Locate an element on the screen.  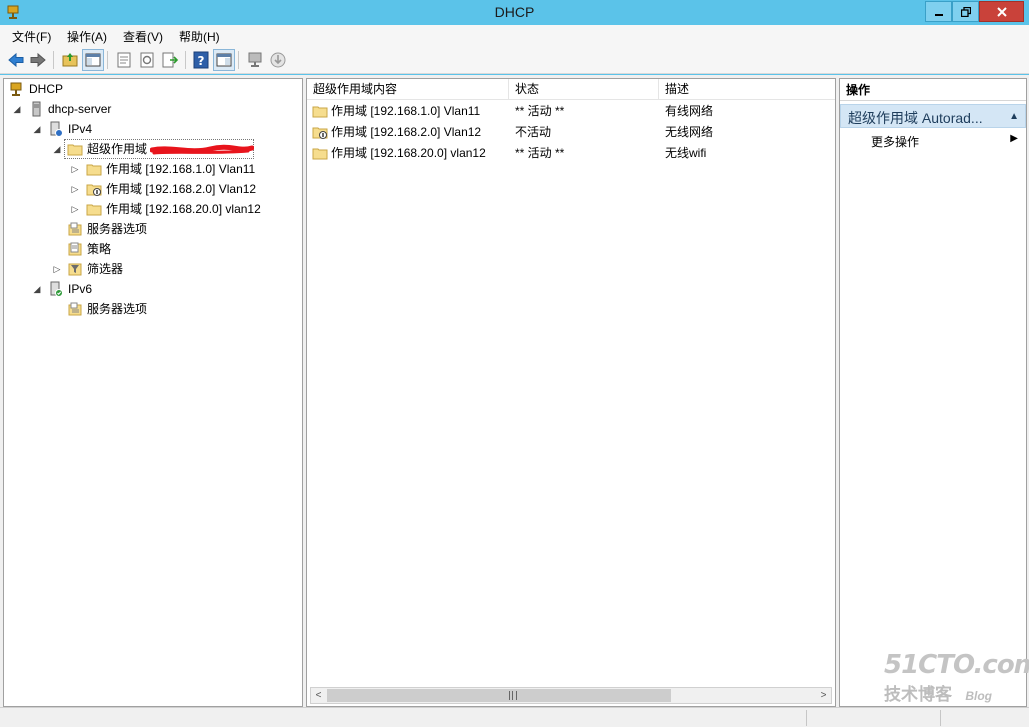
tree-label: 超级作用域 is located at coordinates (117, 149).